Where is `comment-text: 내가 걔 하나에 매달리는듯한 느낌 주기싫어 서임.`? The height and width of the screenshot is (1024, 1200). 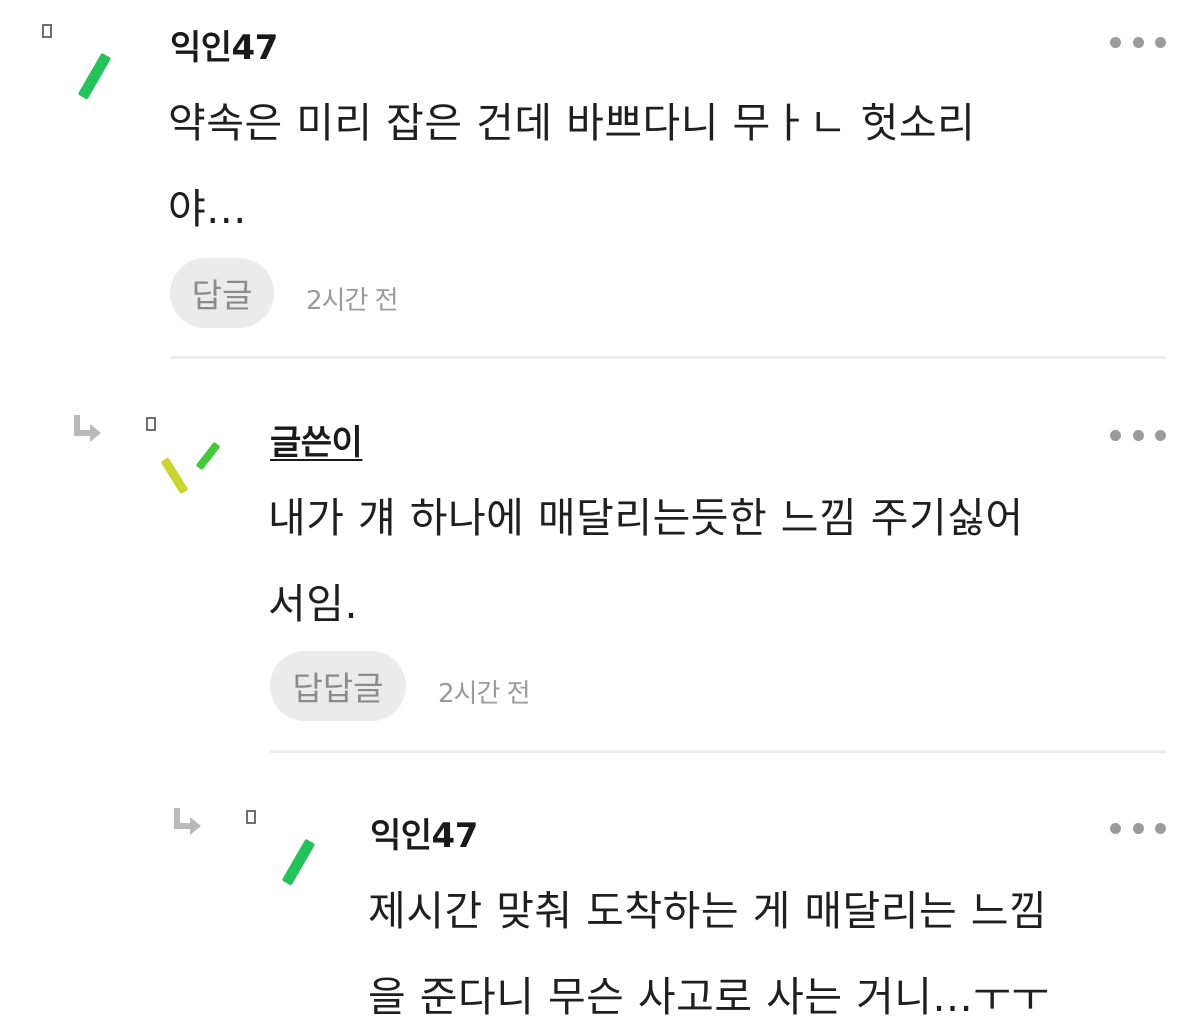 comment-text: 내가 걔 하나에 매달리는듯한 느낌 주기싫어 서임. is located at coordinates (646, 561).